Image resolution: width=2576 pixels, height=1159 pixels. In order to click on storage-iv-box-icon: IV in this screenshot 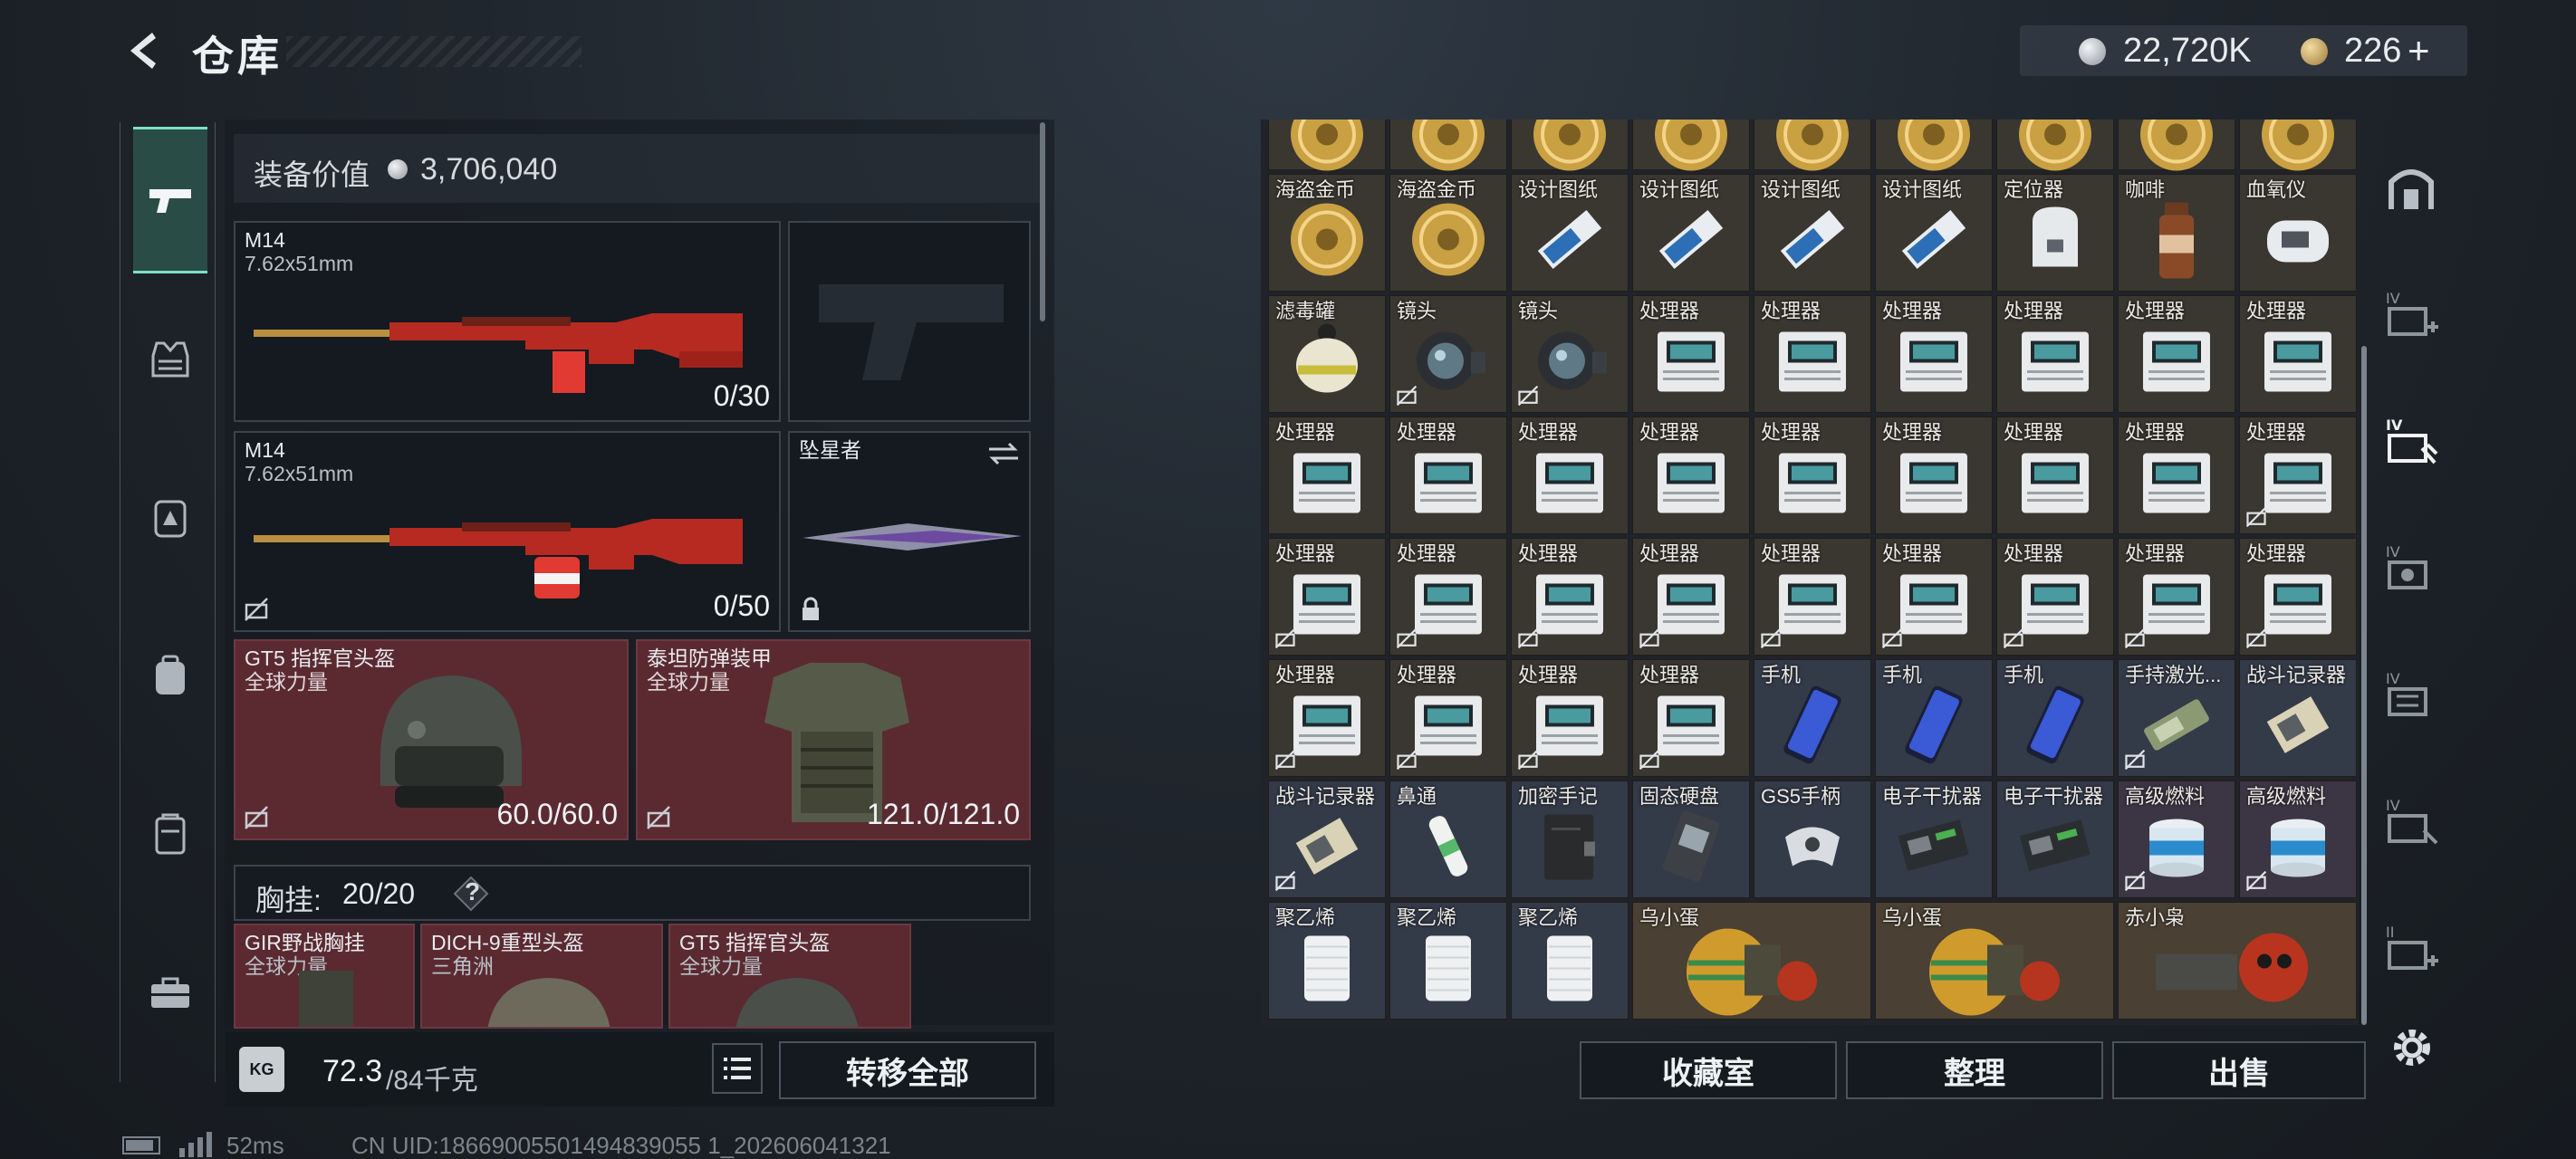, I will do `click(2411, 694)`.